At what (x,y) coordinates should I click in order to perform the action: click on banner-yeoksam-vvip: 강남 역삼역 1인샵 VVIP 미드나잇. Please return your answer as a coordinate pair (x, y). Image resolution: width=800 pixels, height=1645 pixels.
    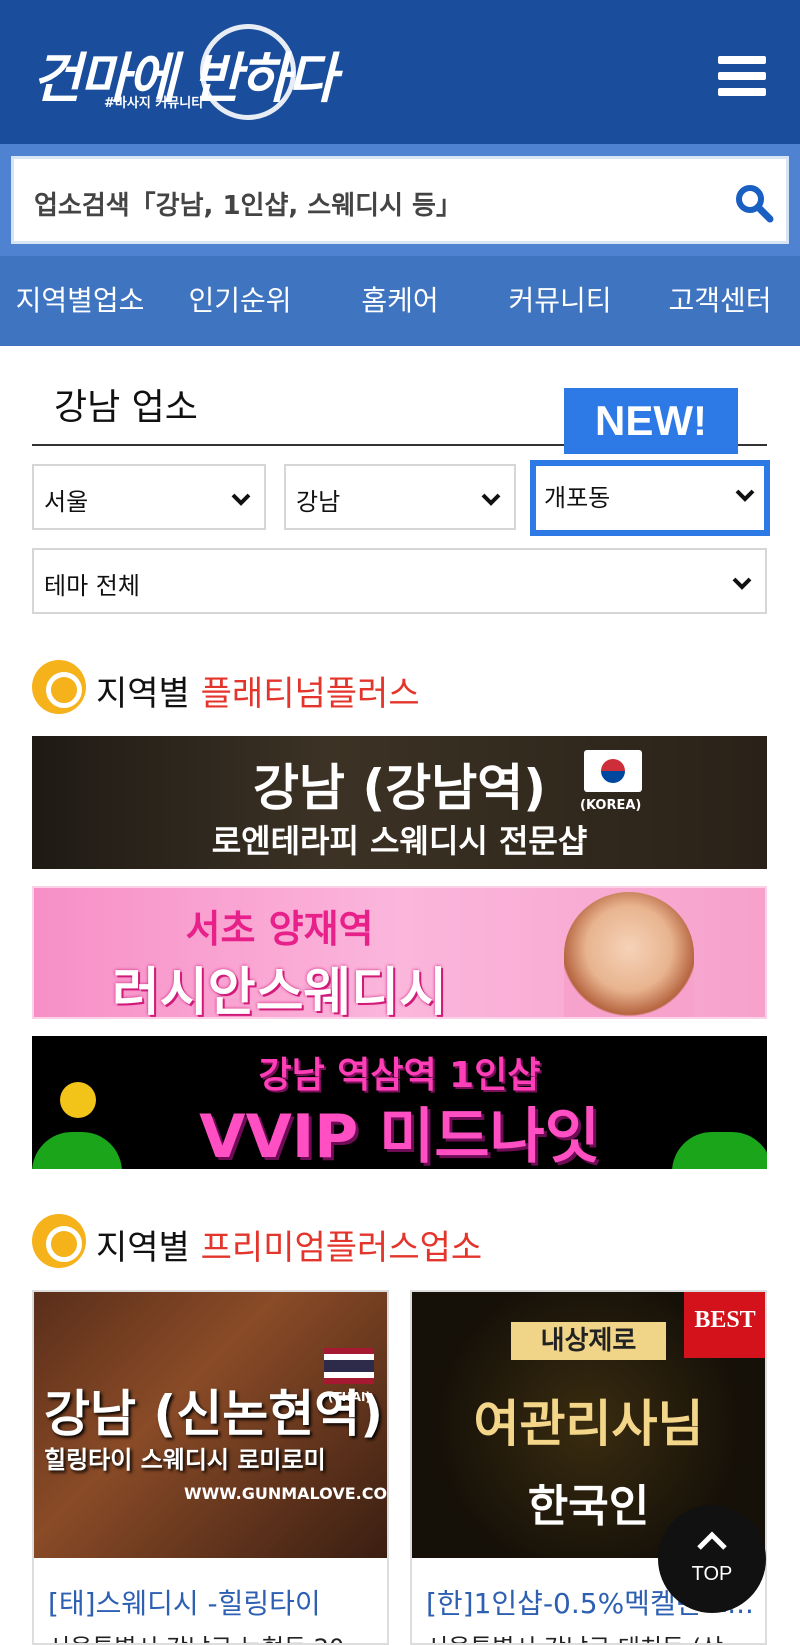
    Looking at the image, I should click on (399, 1102).